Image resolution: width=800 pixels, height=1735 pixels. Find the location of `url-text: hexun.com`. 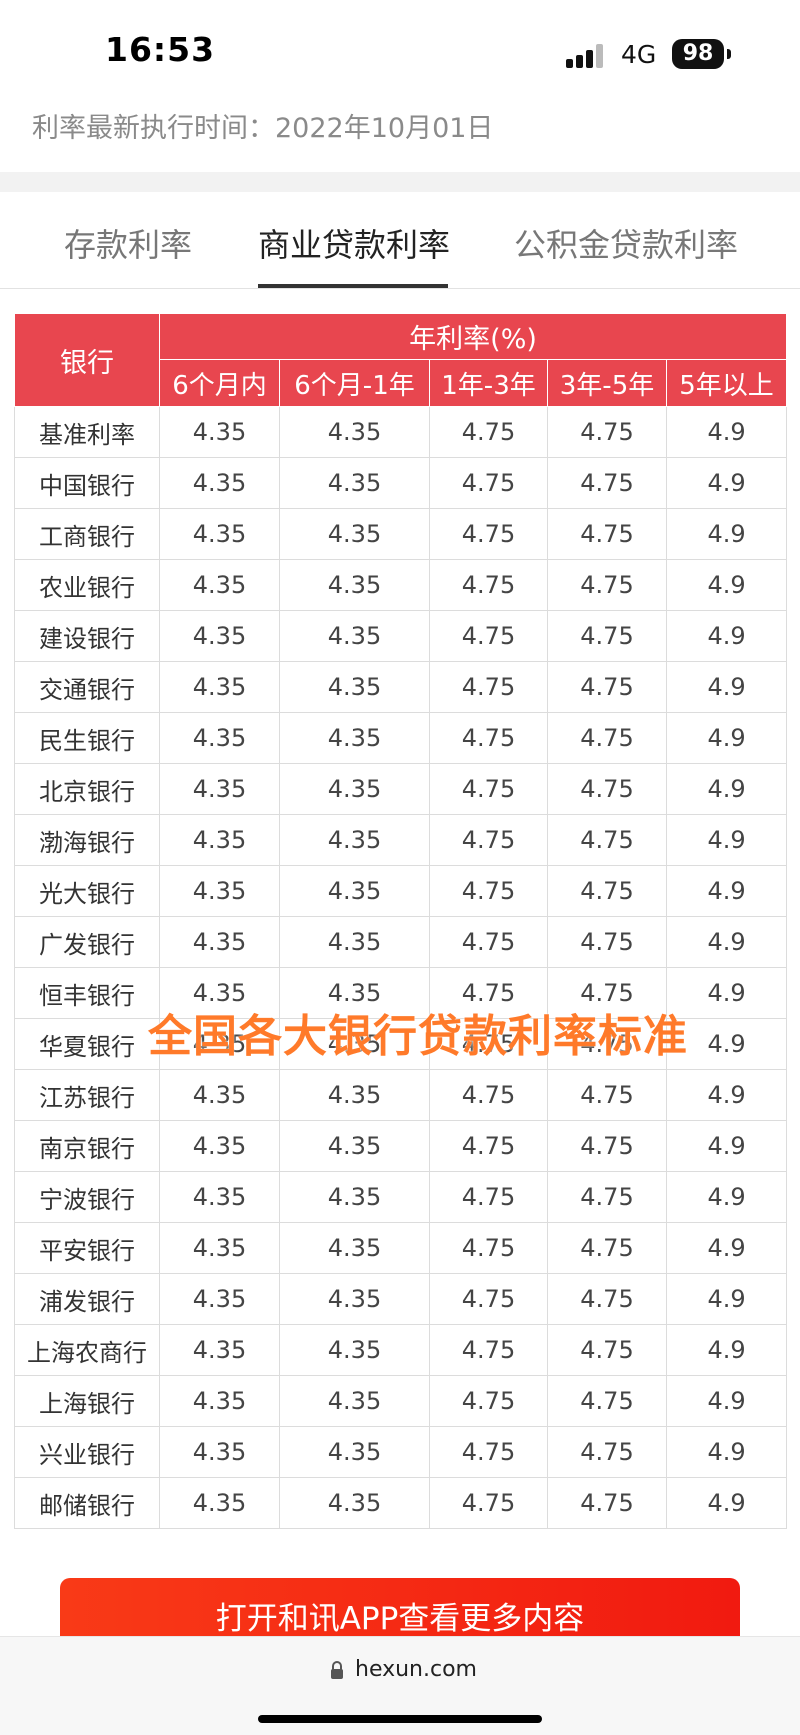

url-text: hexun.com is located at coordinates (416, 1669).